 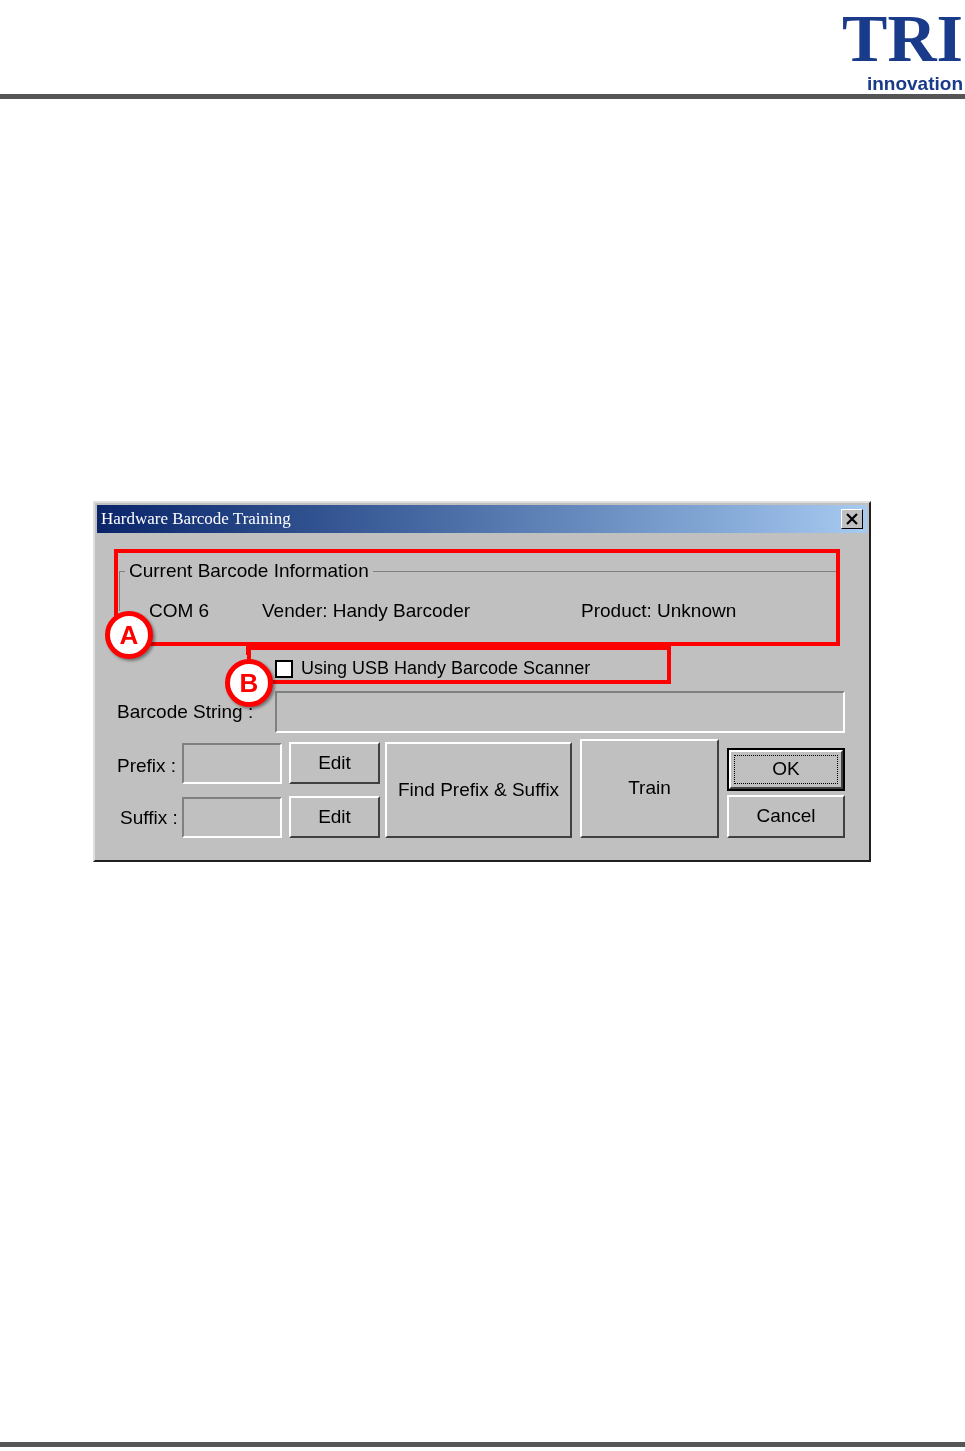 I want to click on logo: TRI innovation, so click(x=902, y=47).